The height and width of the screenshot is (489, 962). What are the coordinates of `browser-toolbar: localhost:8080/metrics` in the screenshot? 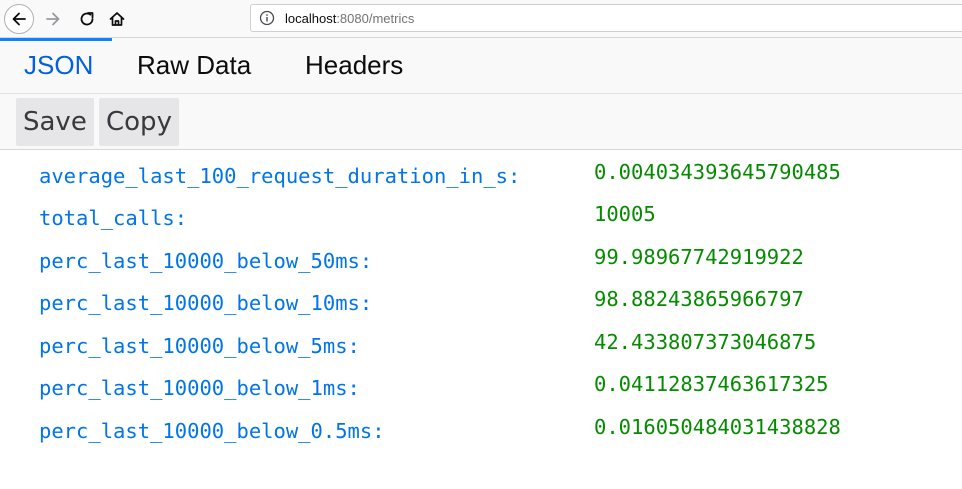 It's located at (481, 19).